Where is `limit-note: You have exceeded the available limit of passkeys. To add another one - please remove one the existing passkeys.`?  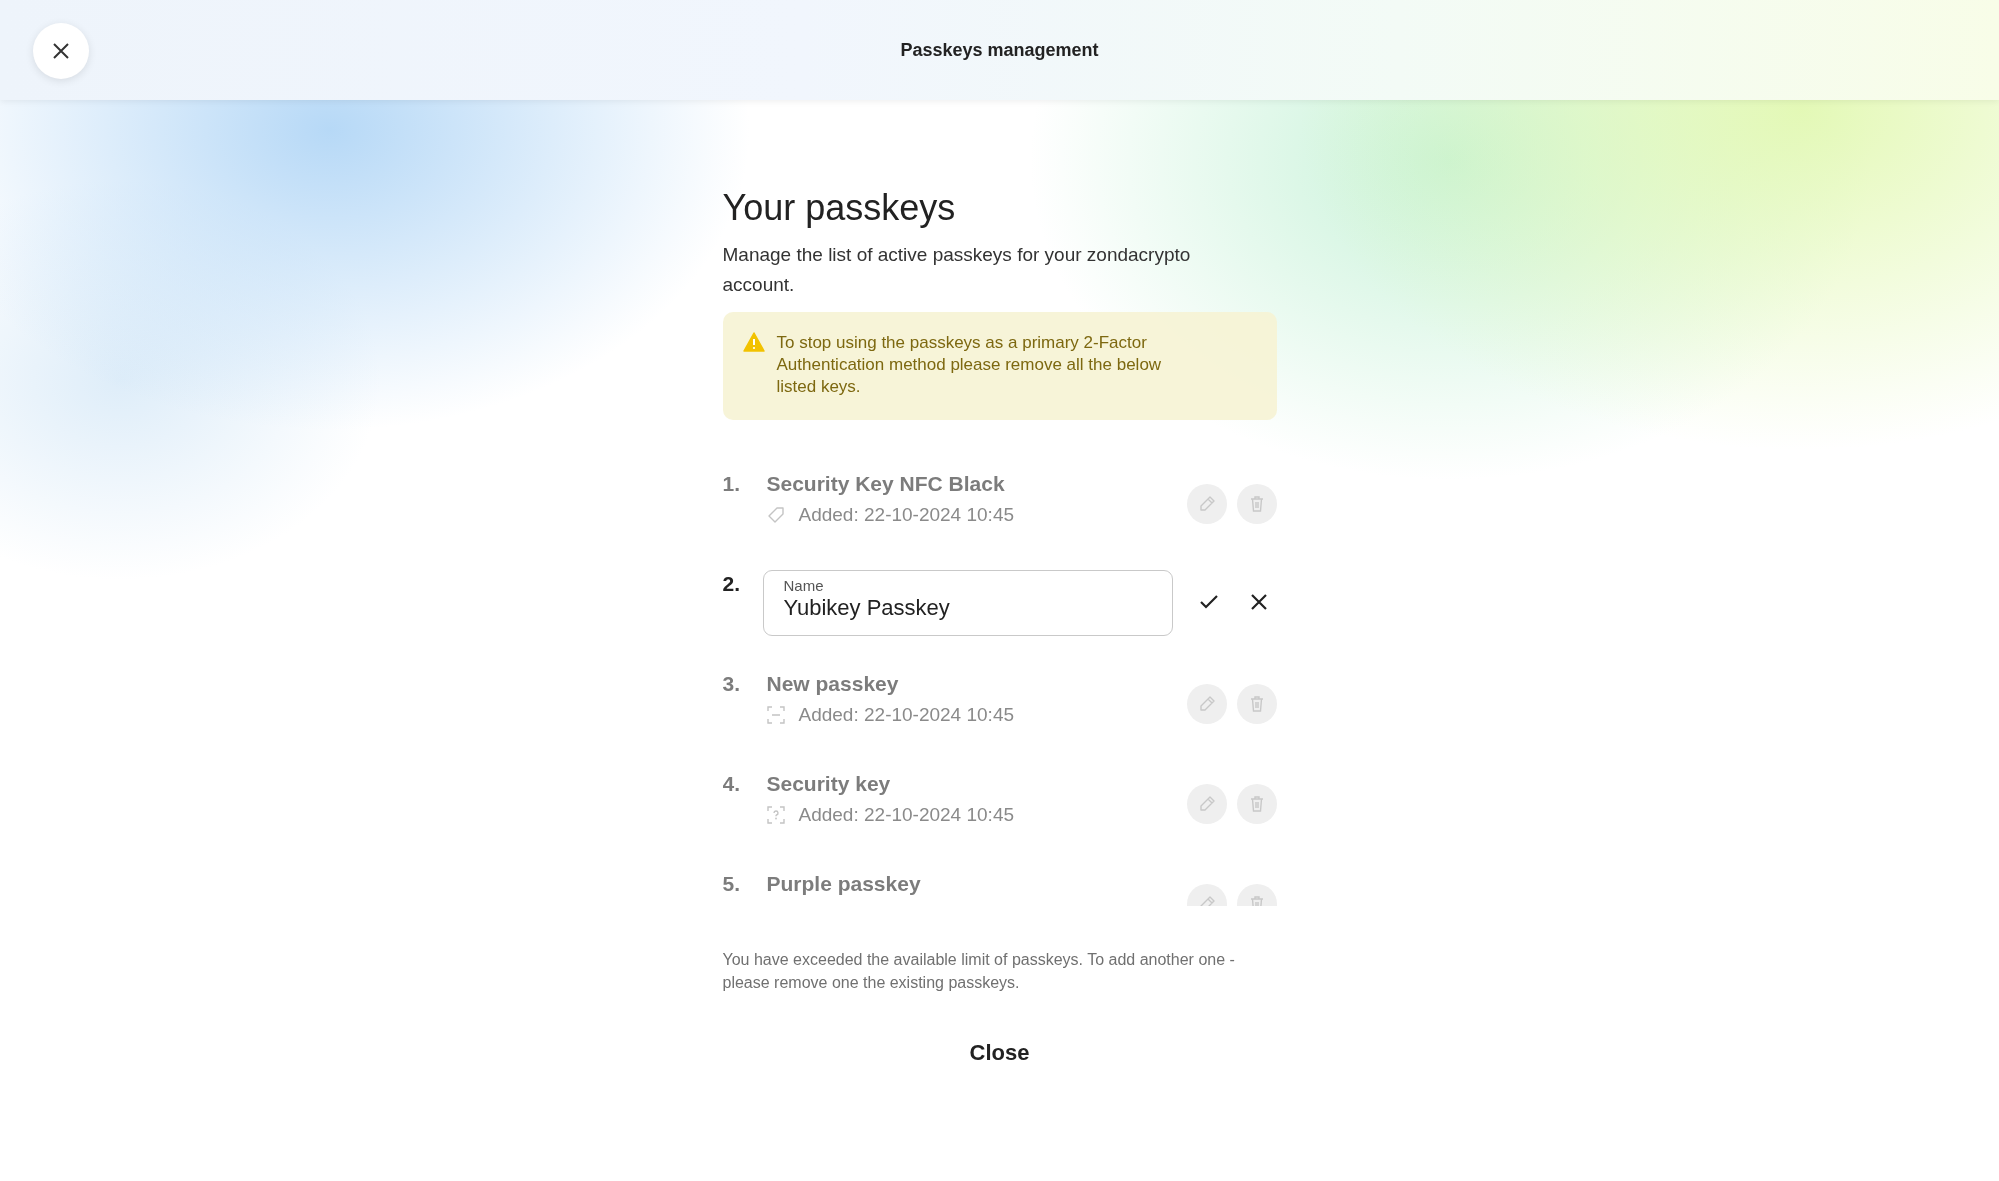
limit-note: You have exceeded the available limit of passkeys. To add another one - please remove one the existing passkeys. is located at coordinates (979, 971).